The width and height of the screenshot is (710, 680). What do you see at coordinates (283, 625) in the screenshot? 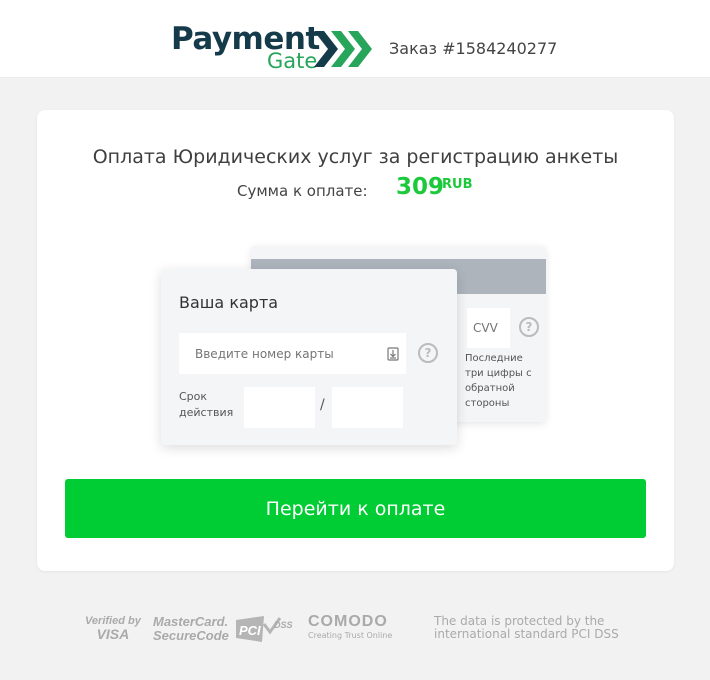
I see `svg-text: DSS` at bounding box center [283, 625].